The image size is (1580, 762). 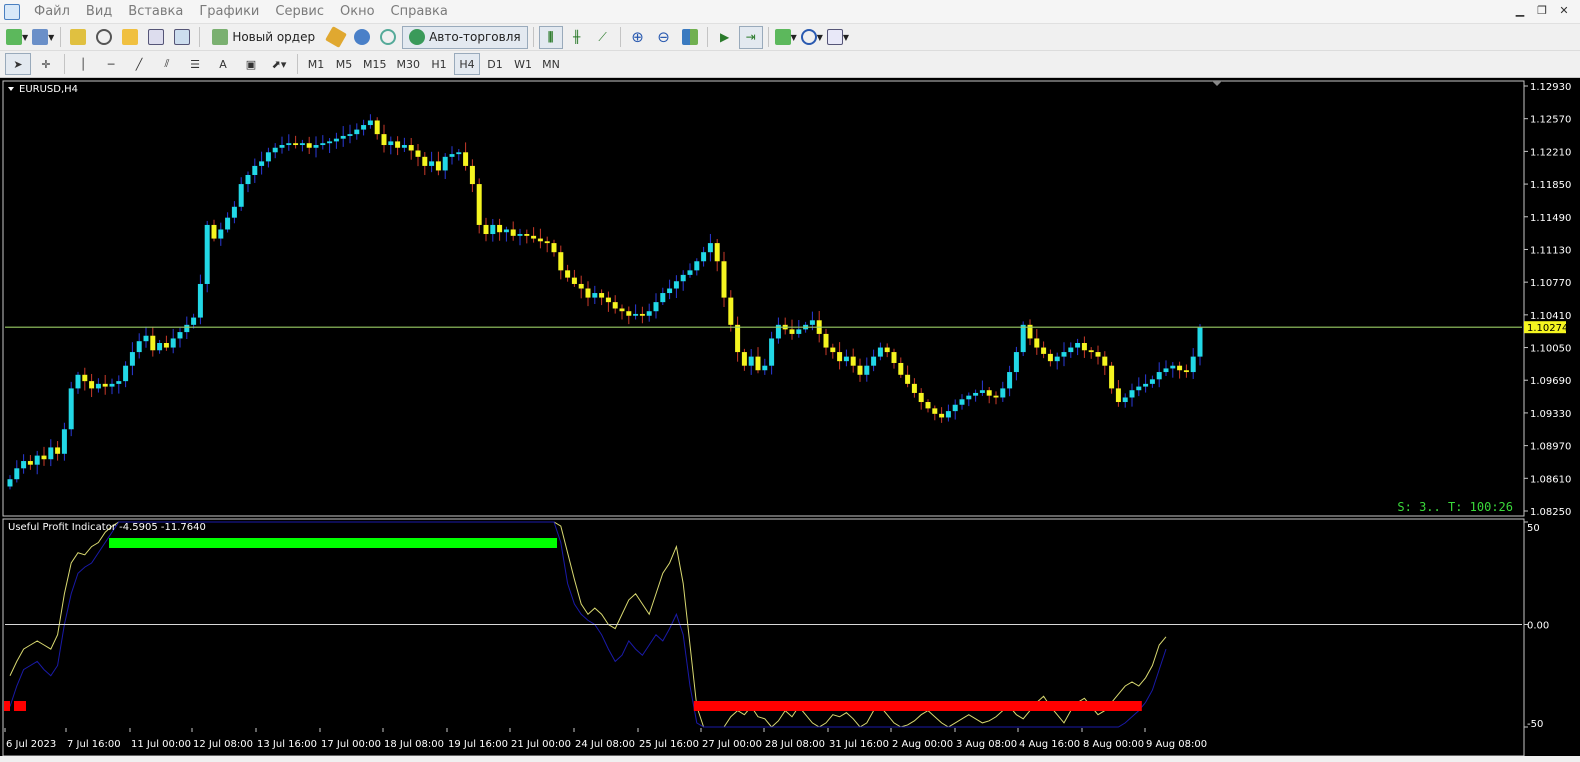 What do you see at coordinates (664, 37) in the screenshot?
I see `zoom-out-button: ⊖` at bounding box center [664, 37].